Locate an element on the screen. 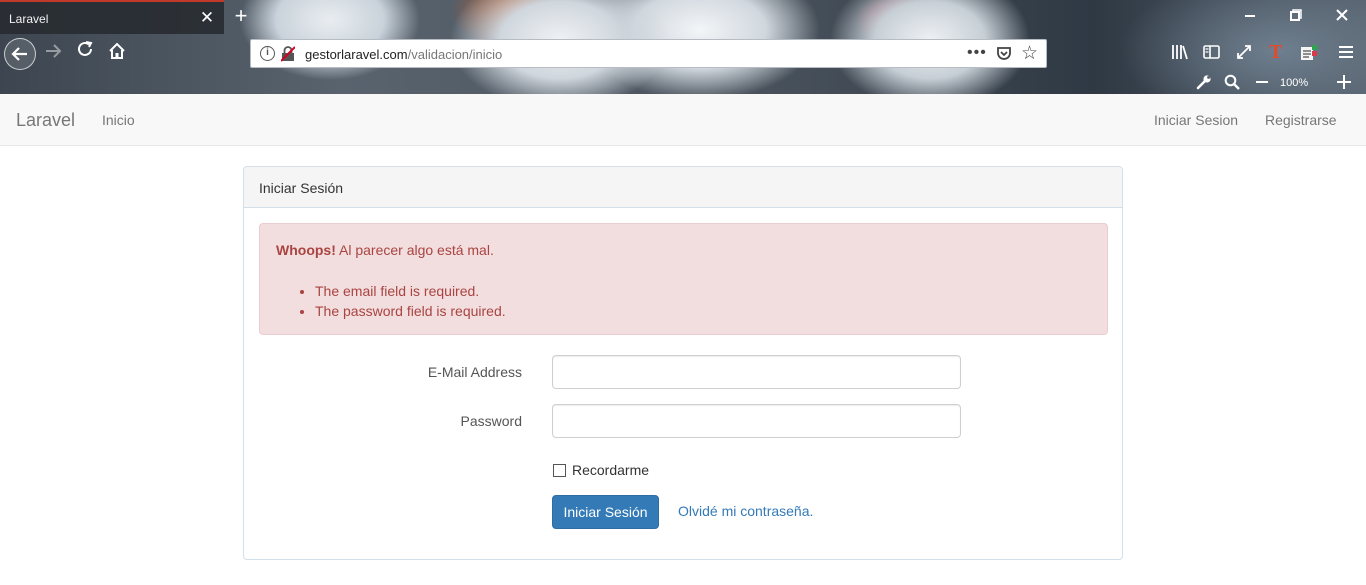 This screenshot has width=1366, height=585. info-icon: i is located at coordinates (267, 53).